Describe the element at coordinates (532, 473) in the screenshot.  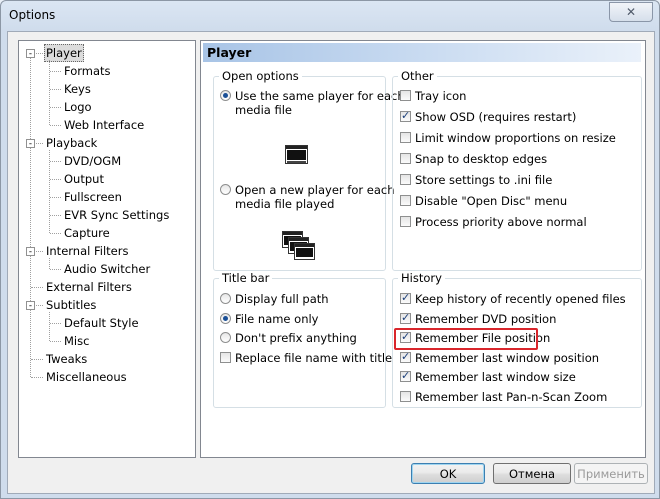
I see `cancel-button: Отмена` at that location.